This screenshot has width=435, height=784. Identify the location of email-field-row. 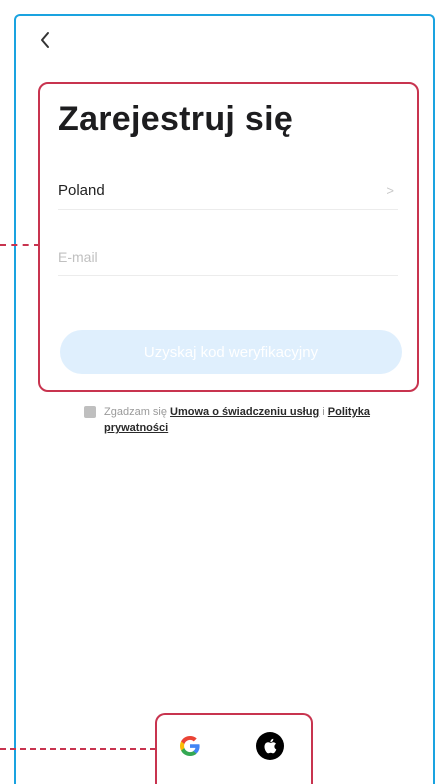
(228, 257).